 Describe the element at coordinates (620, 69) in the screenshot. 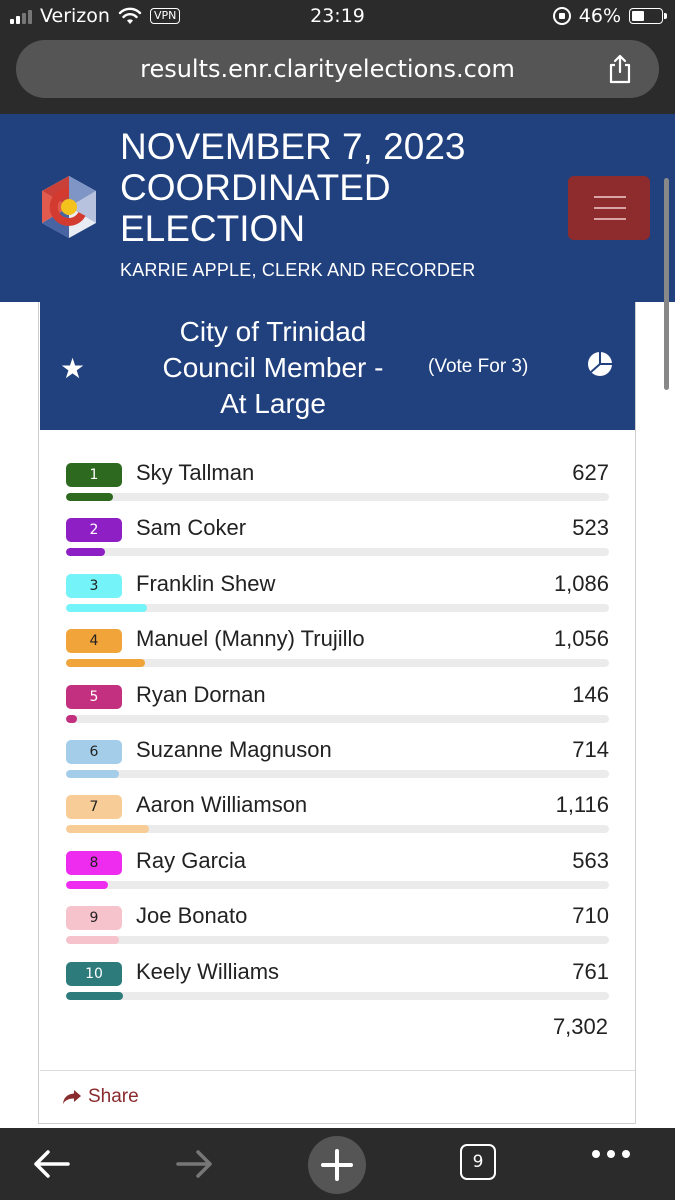

I see `share-icon` at that location.